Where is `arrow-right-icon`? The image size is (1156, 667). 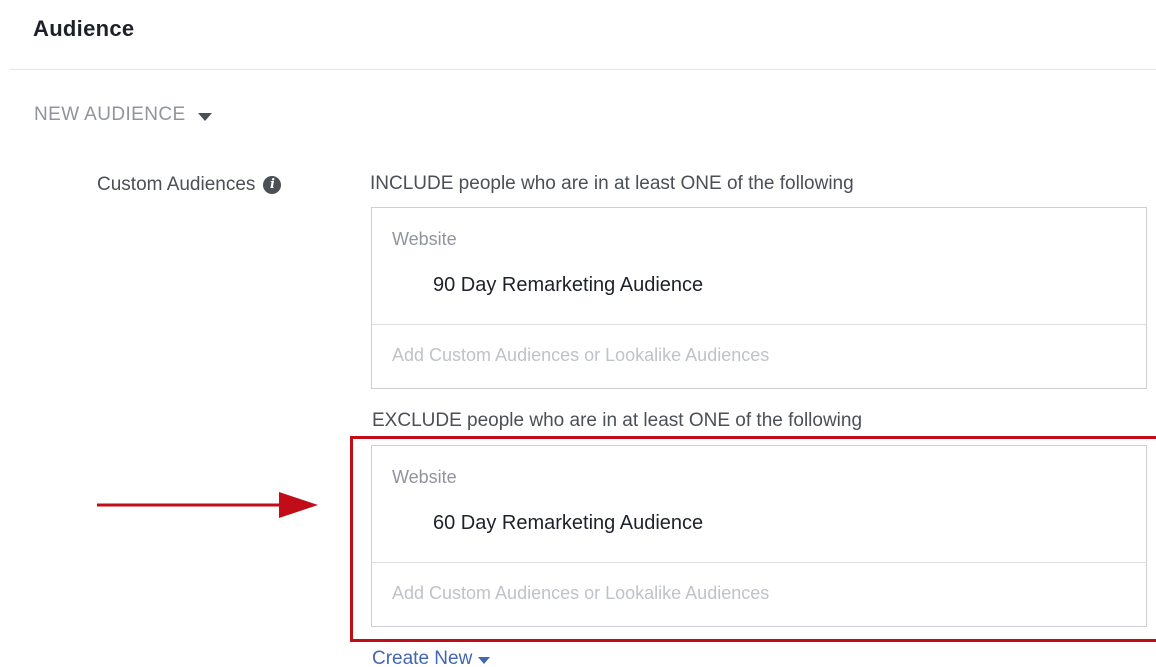
arrow-right-icon is located at coordinates (207, 505).